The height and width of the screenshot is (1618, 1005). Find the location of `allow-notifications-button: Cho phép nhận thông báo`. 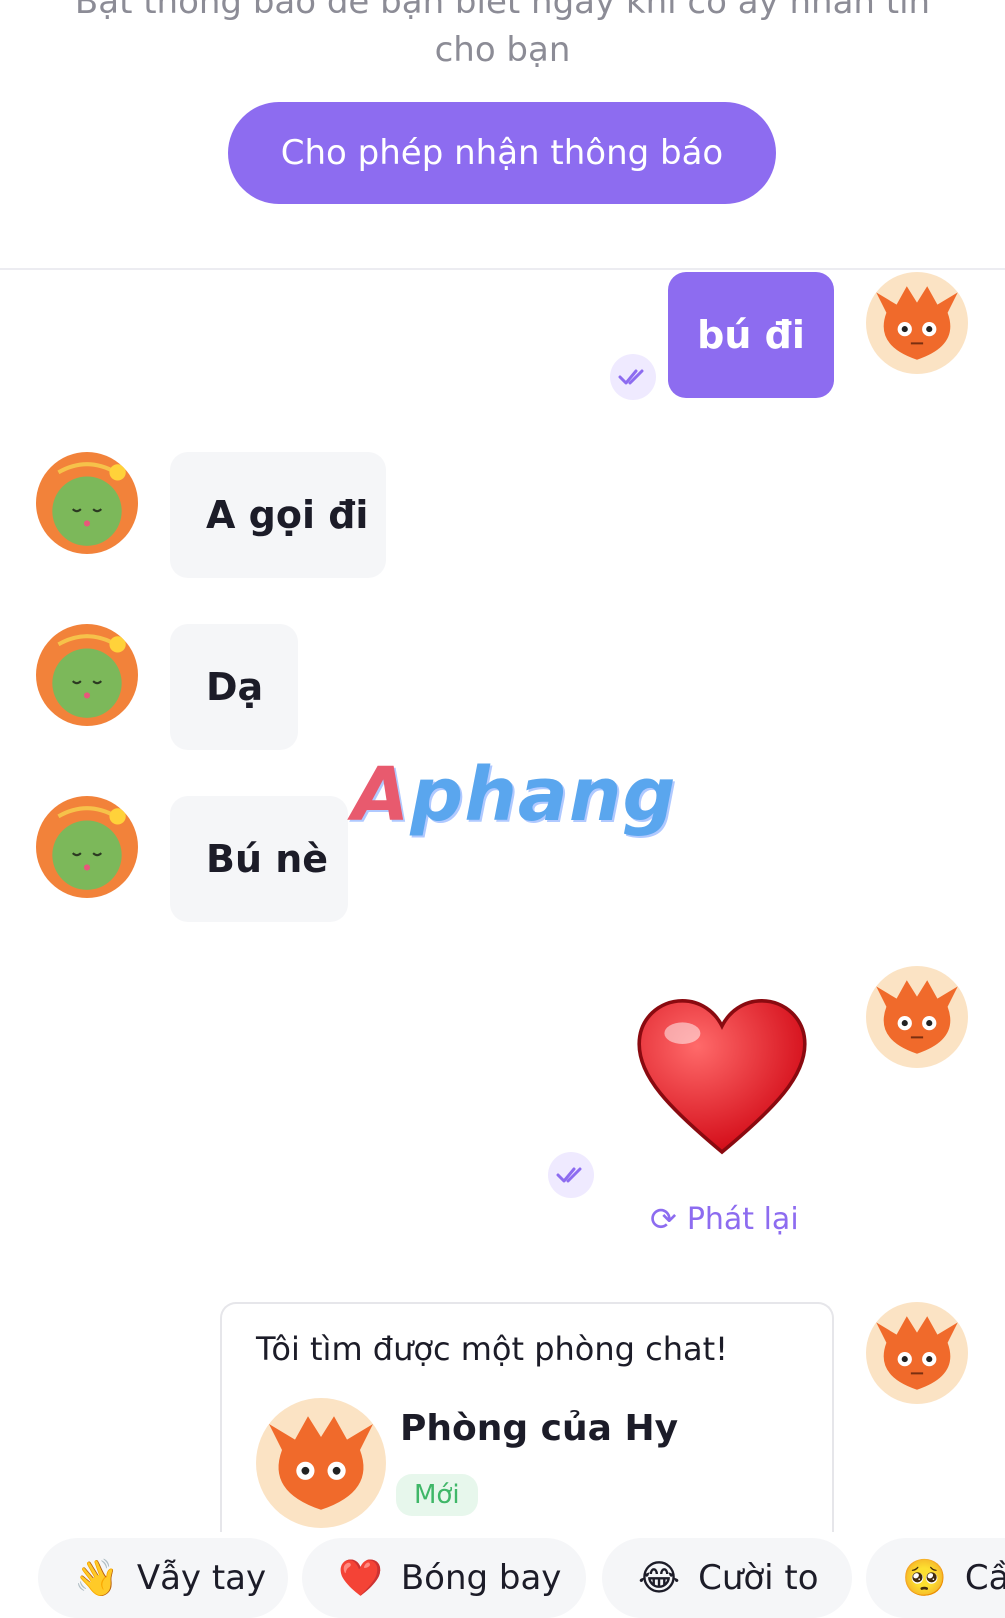

allow-notifications-button: Cho phép nhận thông báo is located at coordinates (502, 153).